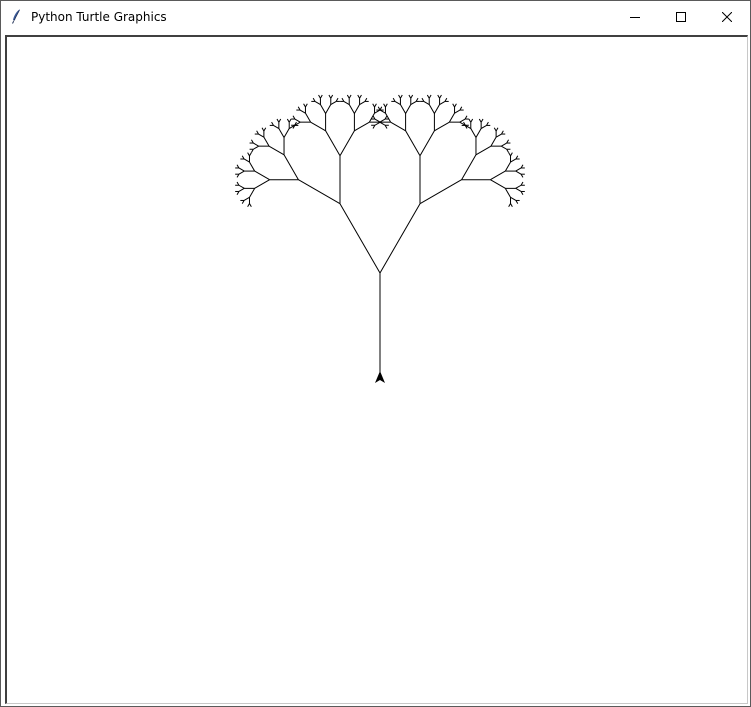 The width and height of the screenshot is (751, 707). What do you see at coordinates (17, 16) in the screenshot?
I see `feather-icon` at bounding box center [17, 16].